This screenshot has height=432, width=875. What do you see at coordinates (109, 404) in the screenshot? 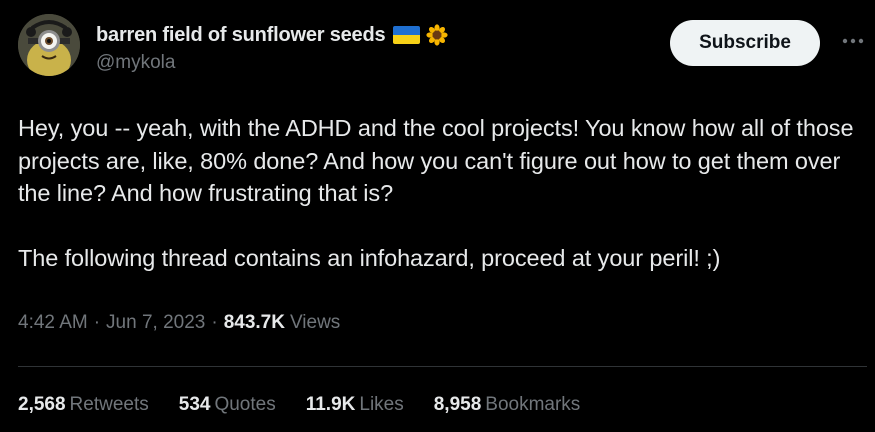
I see `retweets-label: Retweets` at bounding box center [109, 404].